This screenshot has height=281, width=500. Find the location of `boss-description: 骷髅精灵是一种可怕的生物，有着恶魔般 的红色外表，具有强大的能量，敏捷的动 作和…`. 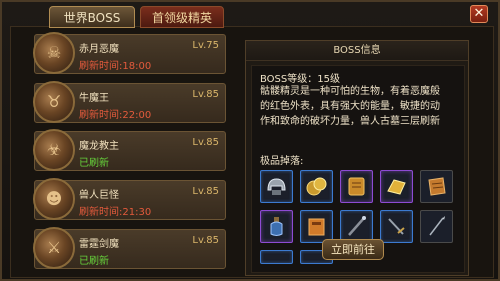

boss-description: 骷髅精灵是一种可怕的生物，有着恶魔般 的红色外表，具有强大的能量，敏捷的动 作和… is located at coordinates (360, 106).